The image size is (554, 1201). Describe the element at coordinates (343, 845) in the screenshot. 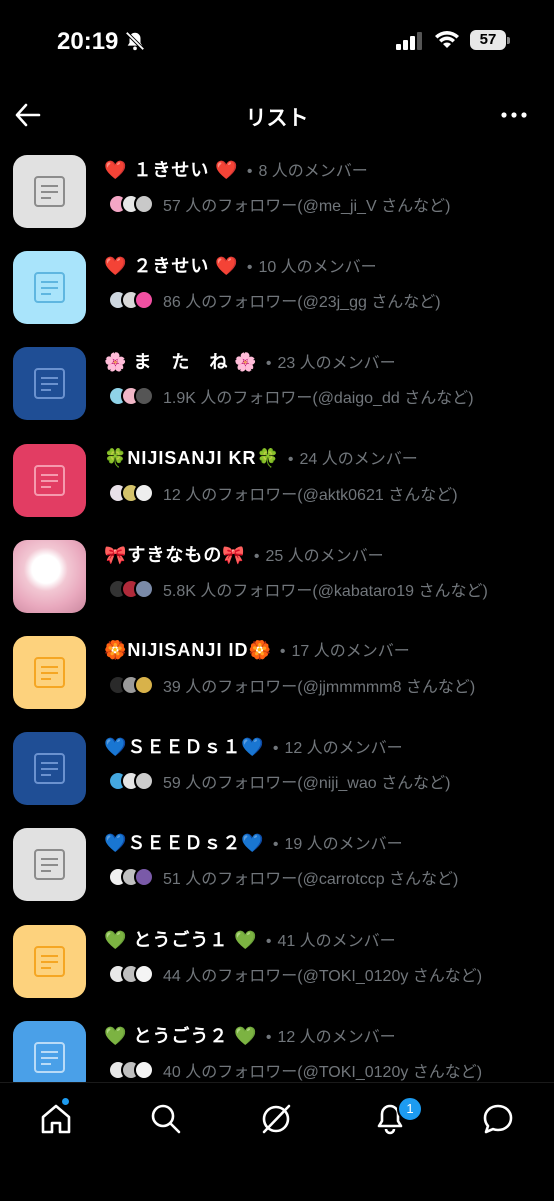

I see `member-count: 19 人のメンバー` at that location.